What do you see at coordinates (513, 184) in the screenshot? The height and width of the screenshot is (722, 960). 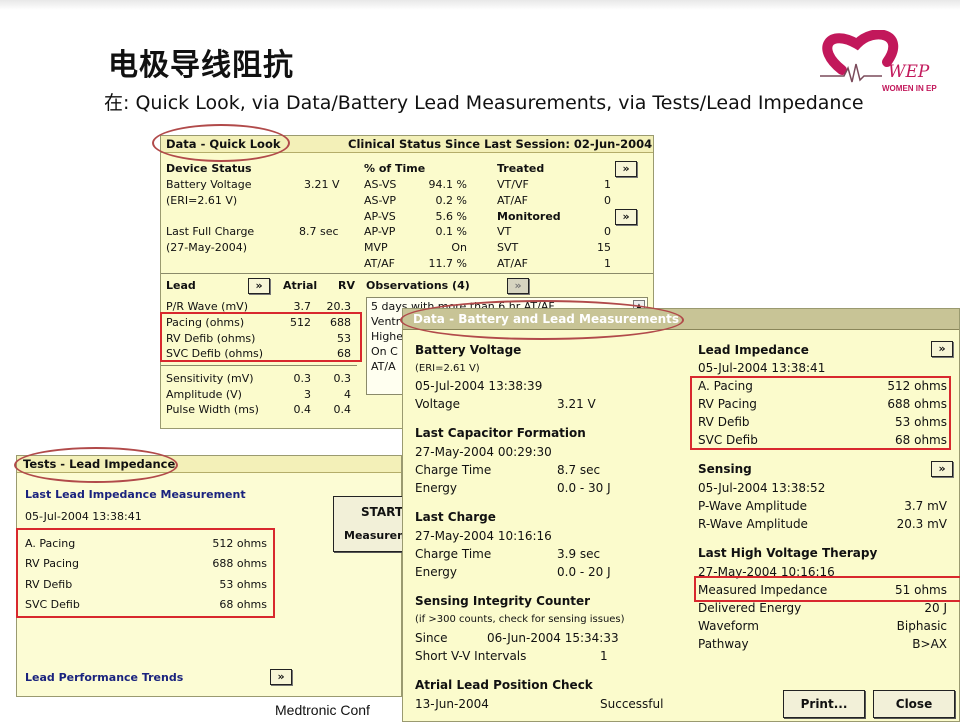 I see `treated-row-label: VT/VF` at bounding box center [513, 184].